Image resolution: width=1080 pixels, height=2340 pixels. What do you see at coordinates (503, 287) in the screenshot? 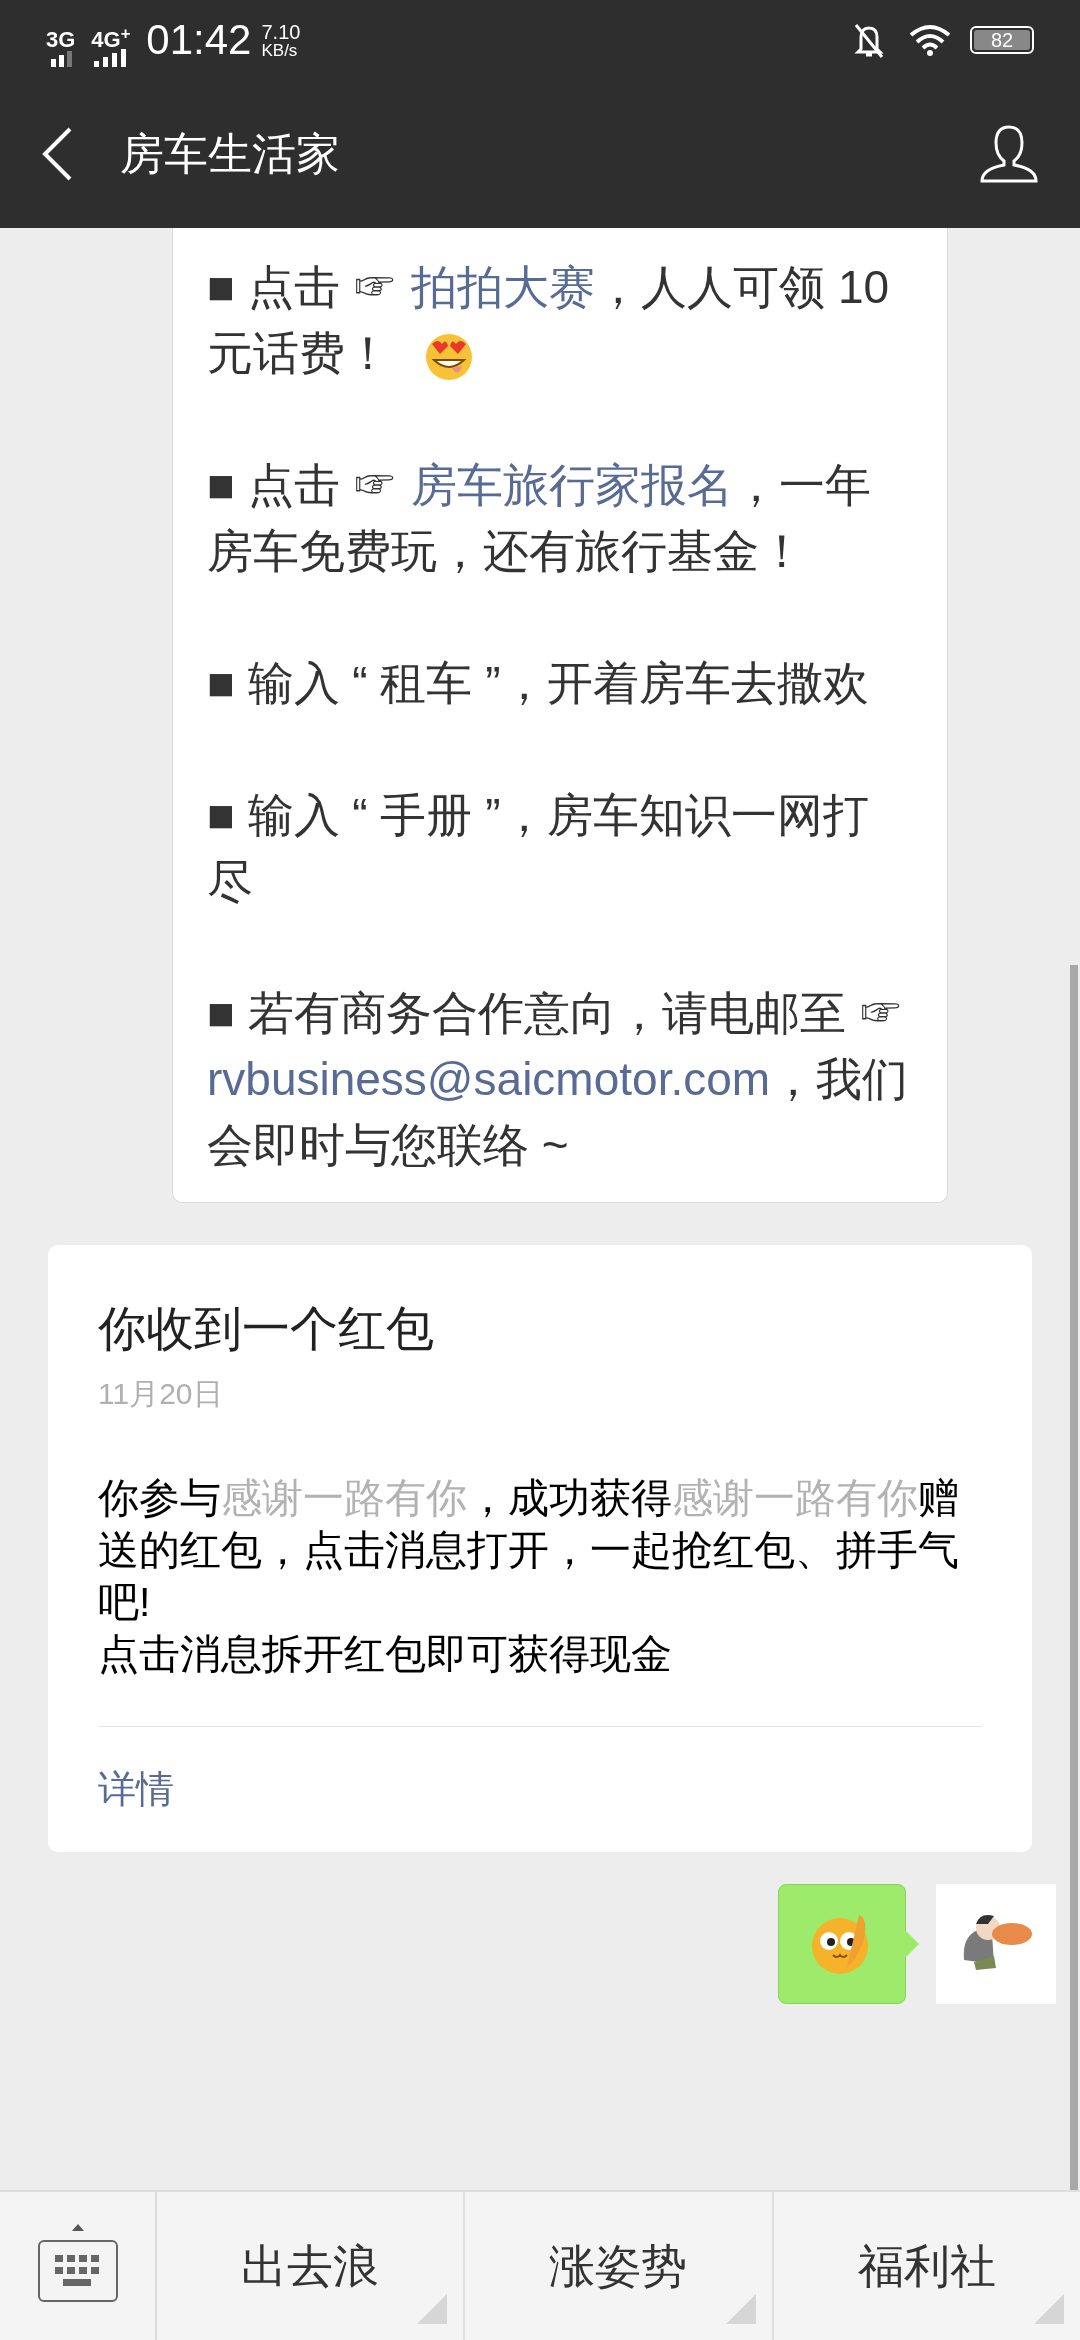
I see `link: 拍拍大赛` at bounding box center [503, 287].